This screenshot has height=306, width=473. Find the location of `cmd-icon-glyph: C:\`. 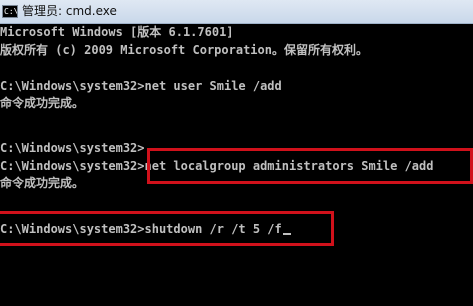

cmd-icon-glyph: C:\ is located at coordinates (11, 11).